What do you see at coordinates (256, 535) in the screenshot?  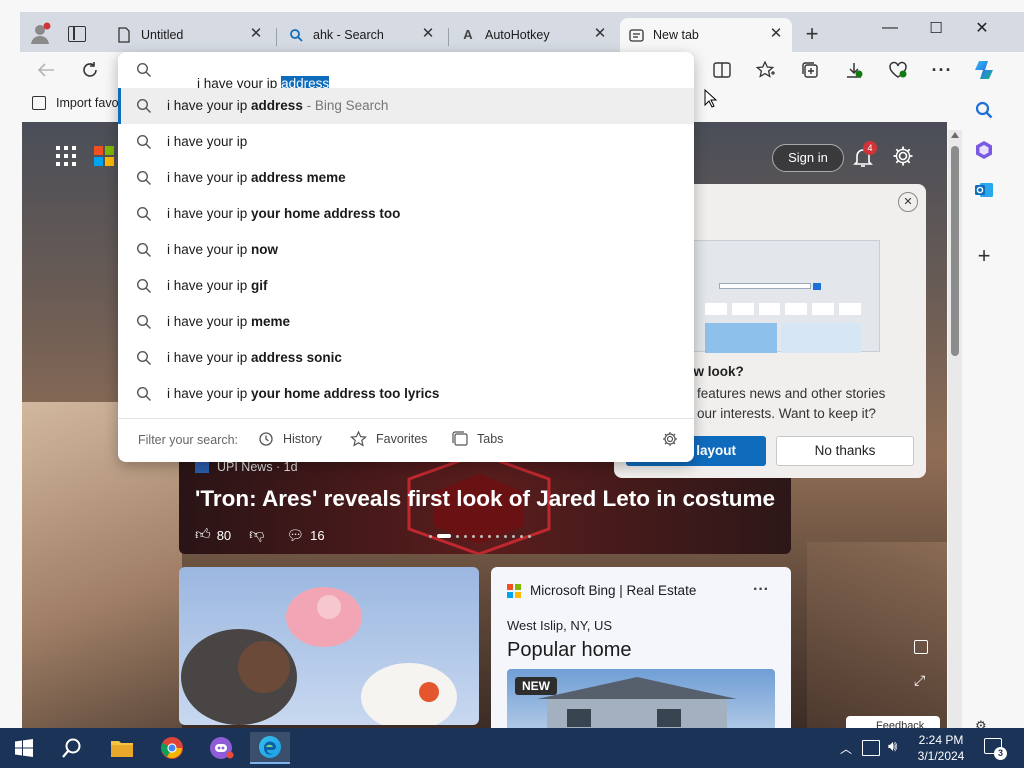 I see `dislike-icon: 👎︎` at bounding box center [256, 535].